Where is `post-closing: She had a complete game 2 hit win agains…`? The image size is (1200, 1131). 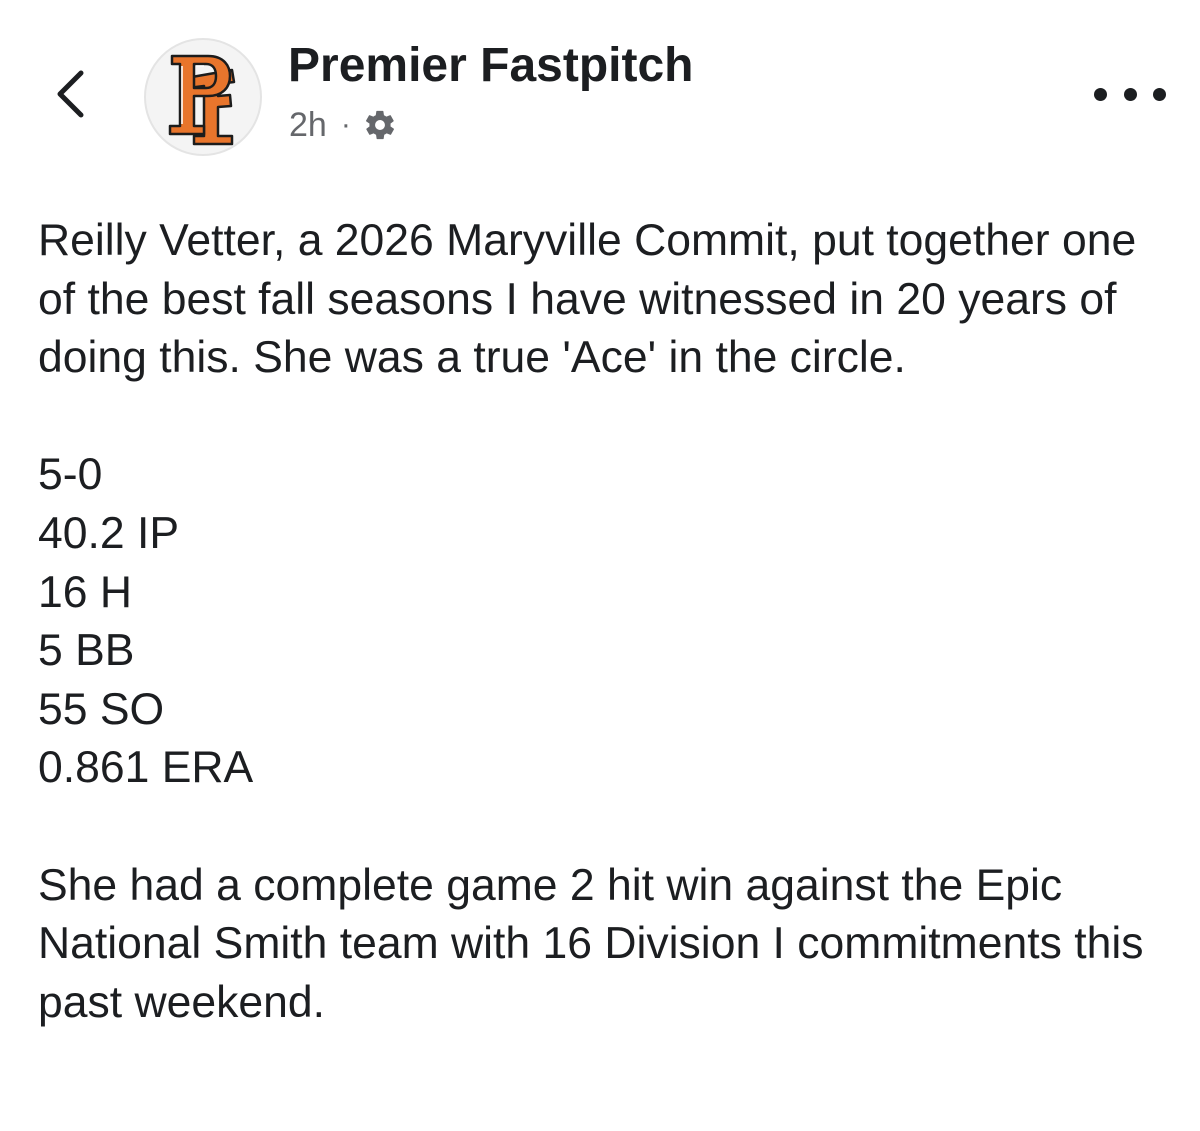 post-closing: She had a complete game 2 hit win agains… is located at coordinates (591, 943).